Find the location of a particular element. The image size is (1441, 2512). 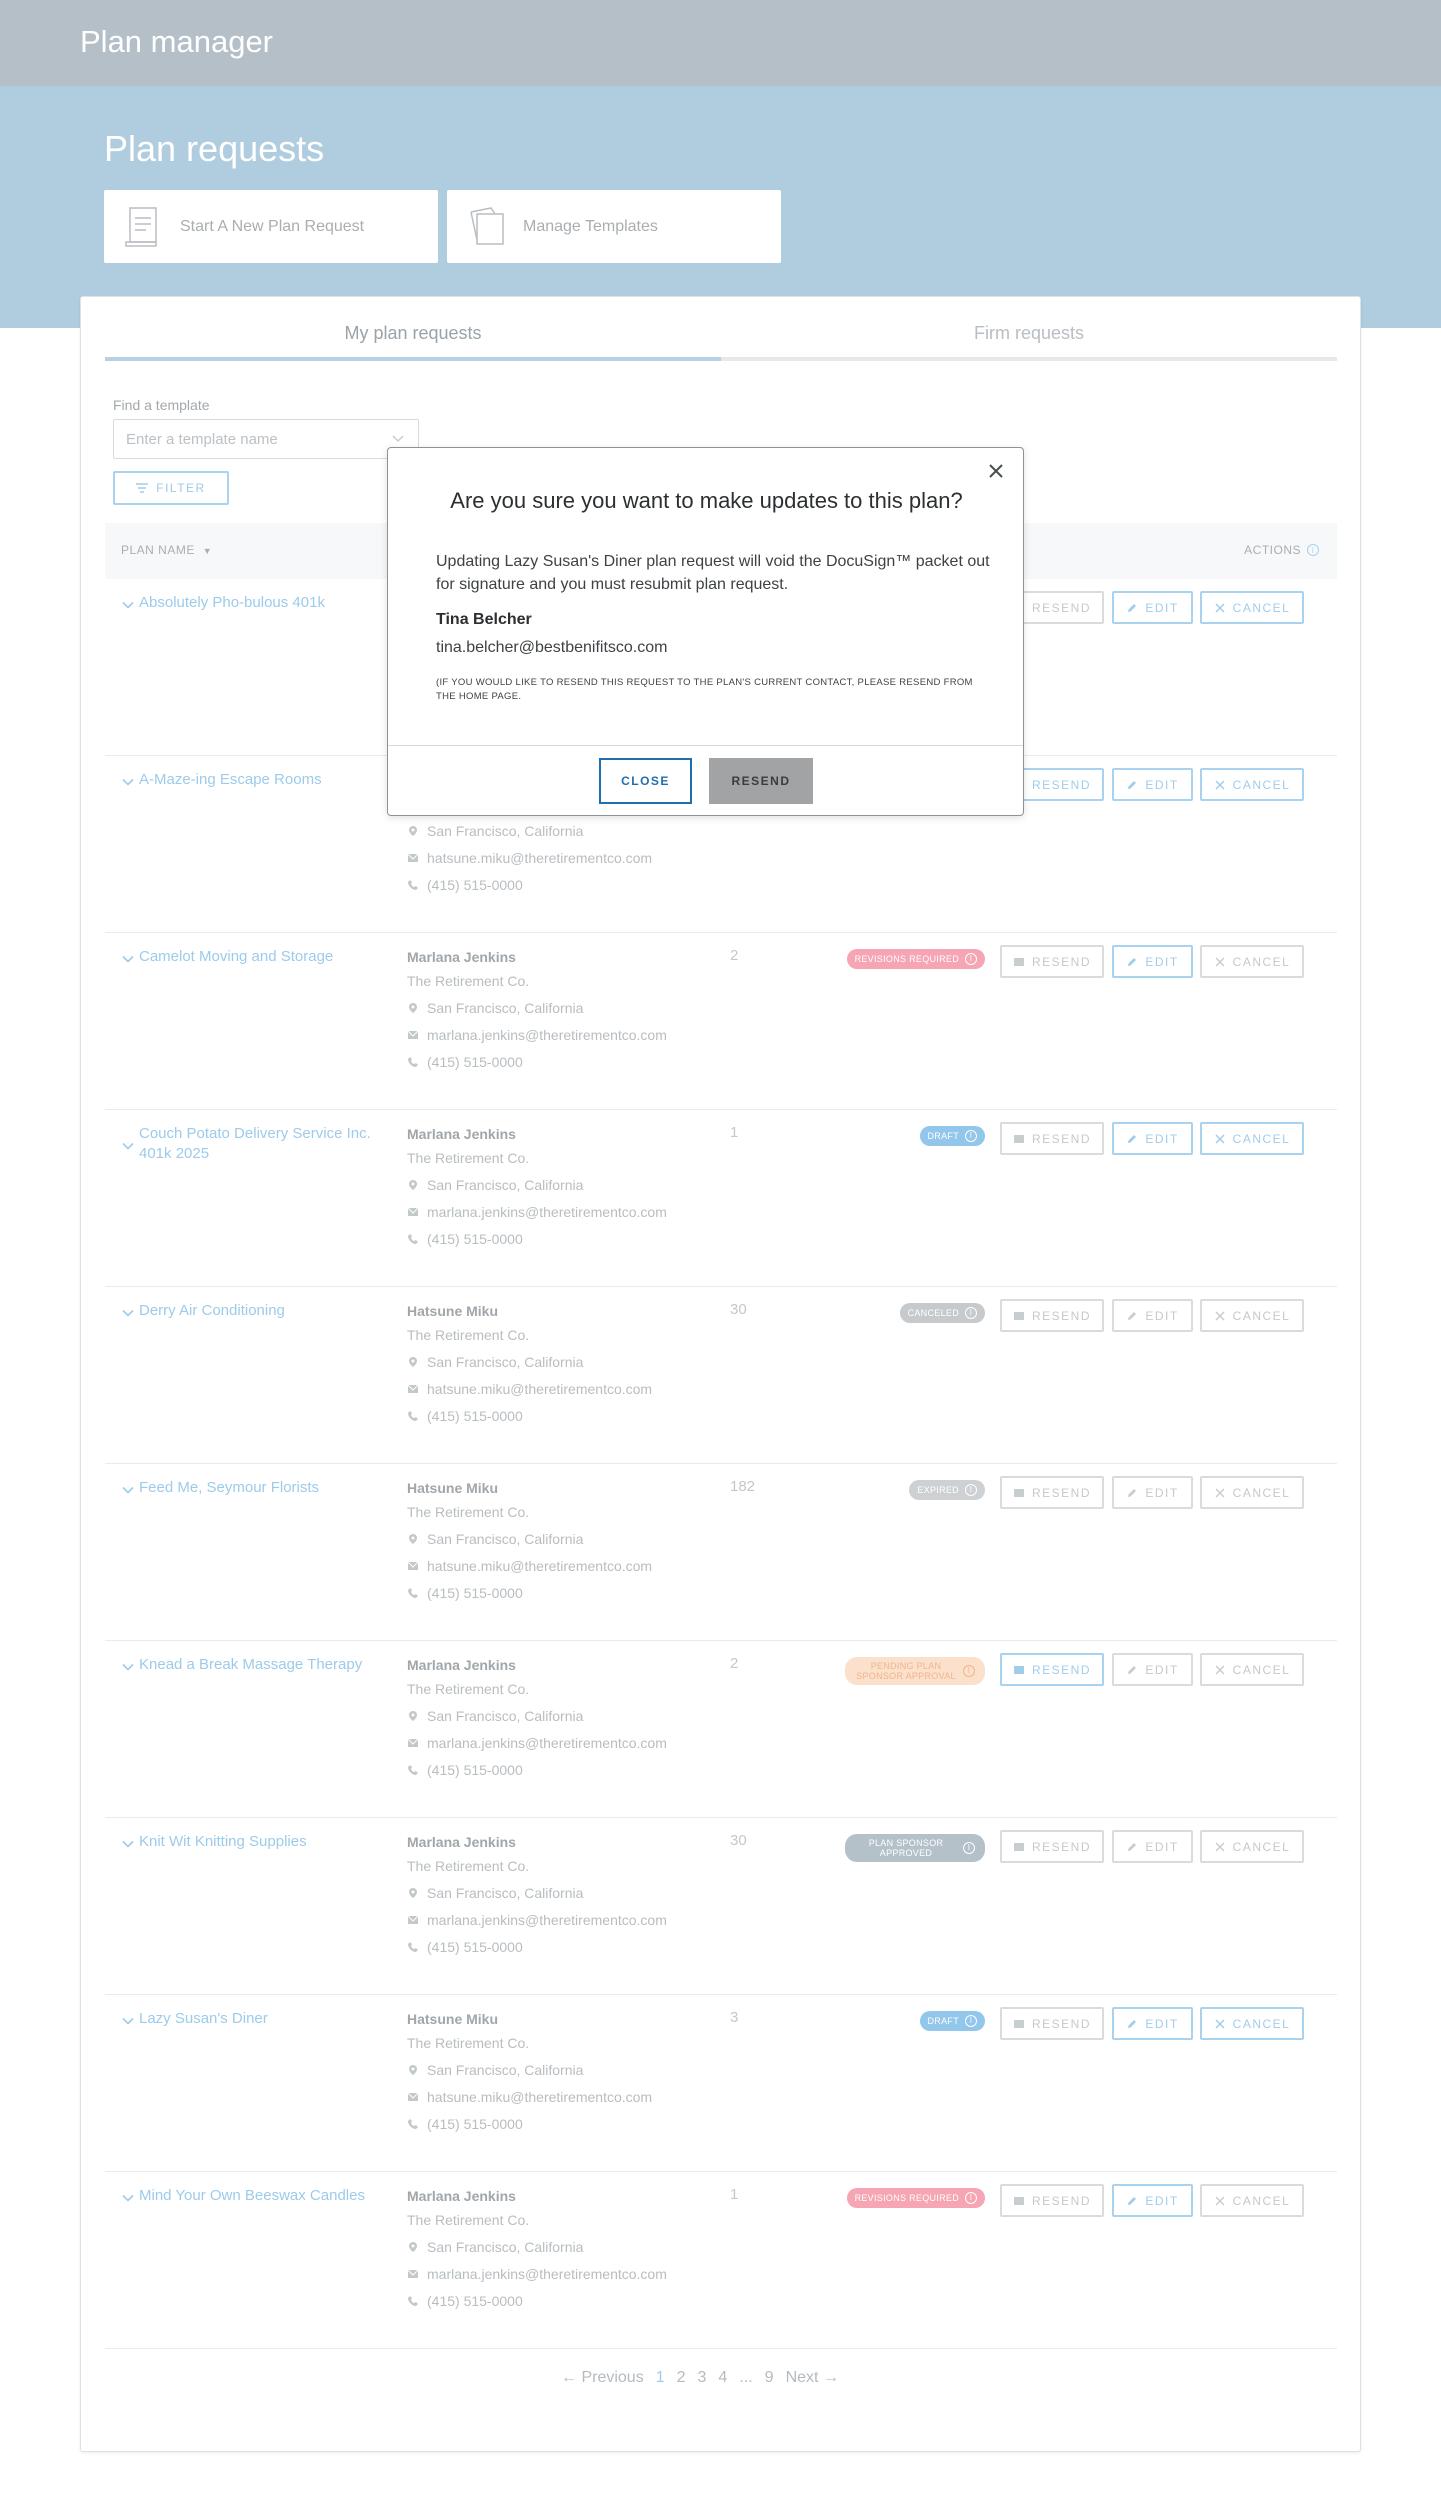

resend-label: RESEND is located at coordinates (1061, 1846).